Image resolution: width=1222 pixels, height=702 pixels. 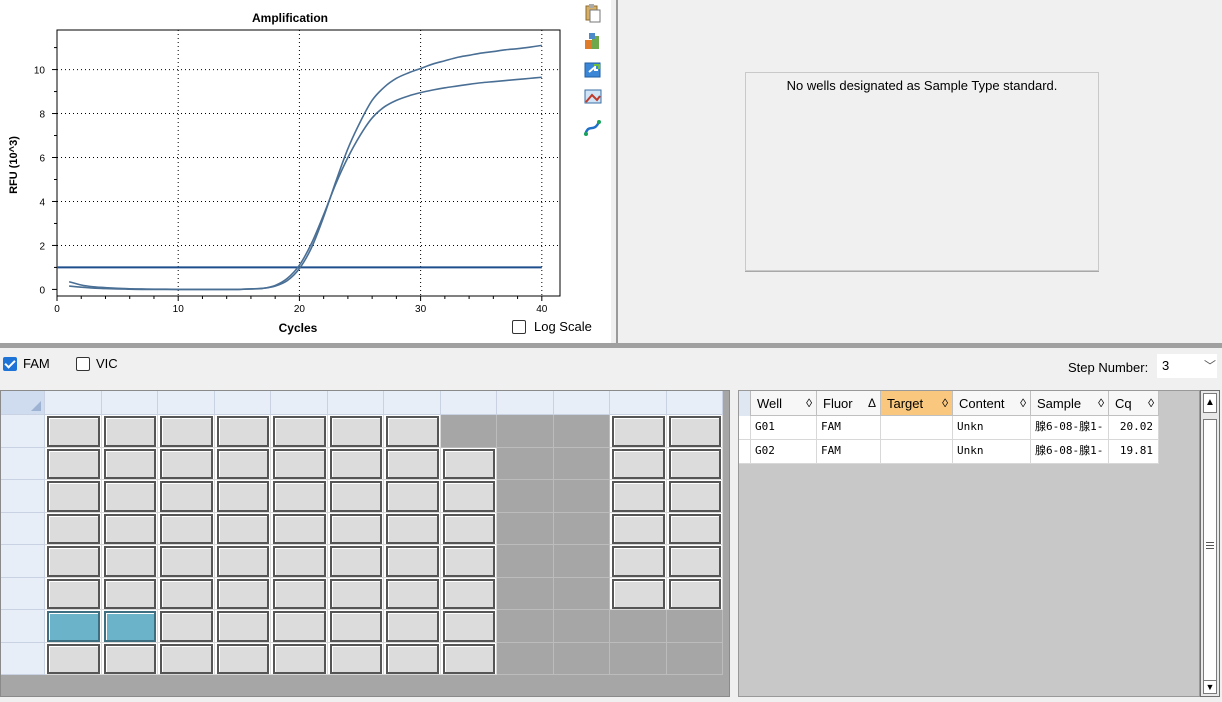 I want to click on column-header-well: Well ◊, so click(x=784, y=403).